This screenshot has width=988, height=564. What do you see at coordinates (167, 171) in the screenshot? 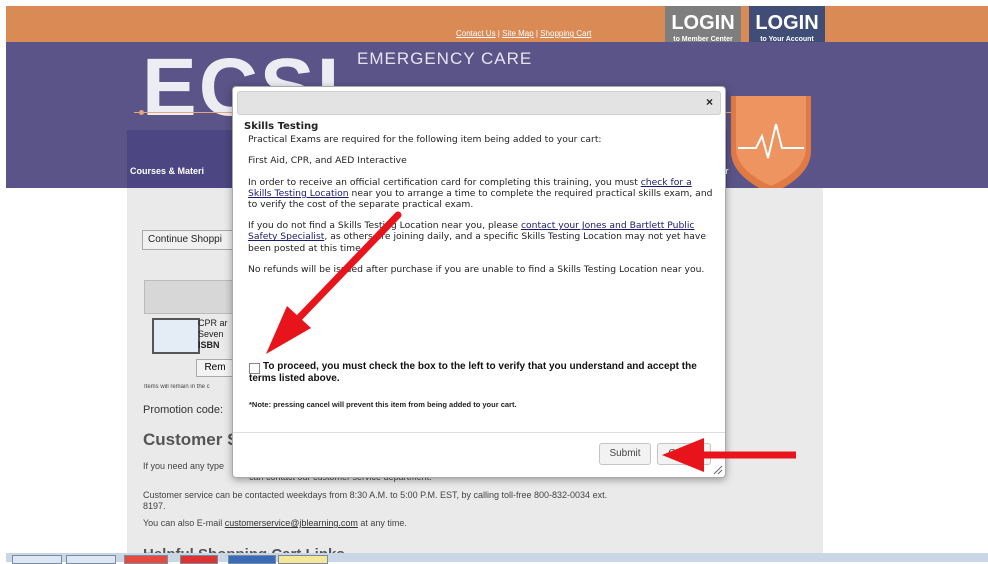
I see `nav-courses-materials: Courses & Materi` at bounding box center [167, 171].